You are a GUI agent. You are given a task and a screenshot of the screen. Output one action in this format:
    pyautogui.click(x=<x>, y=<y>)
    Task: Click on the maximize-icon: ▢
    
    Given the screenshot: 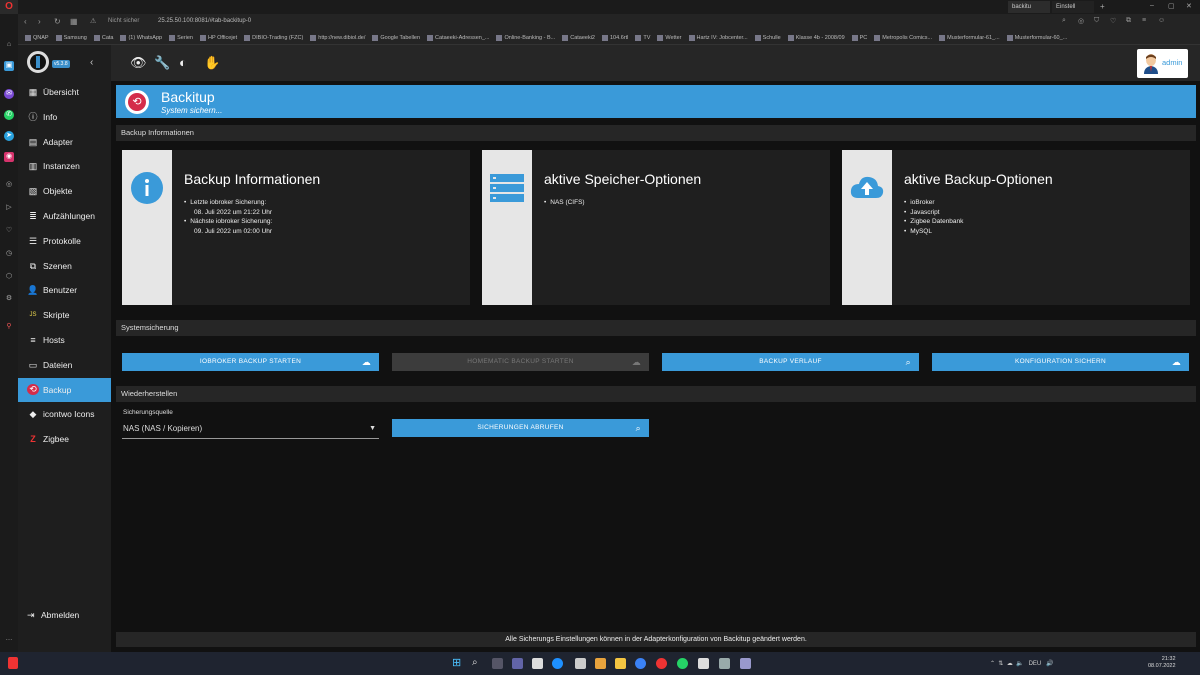 What is the action you would take?
    pyautogui.click(x=1171, y=6)
    